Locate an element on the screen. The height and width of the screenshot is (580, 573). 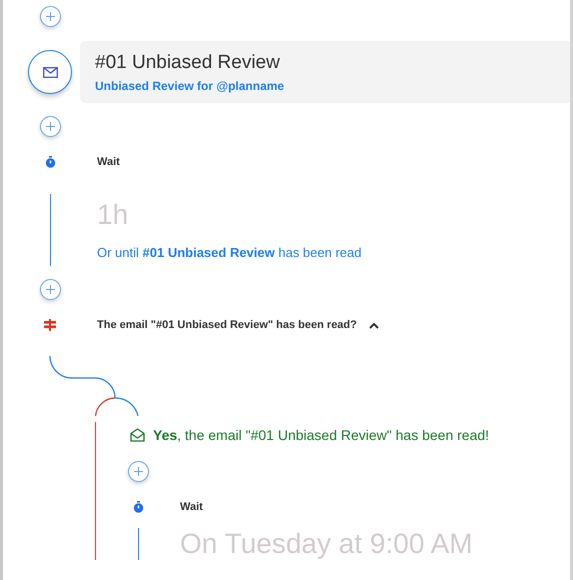
collapse-toggle is located at coordinates (373, 325).